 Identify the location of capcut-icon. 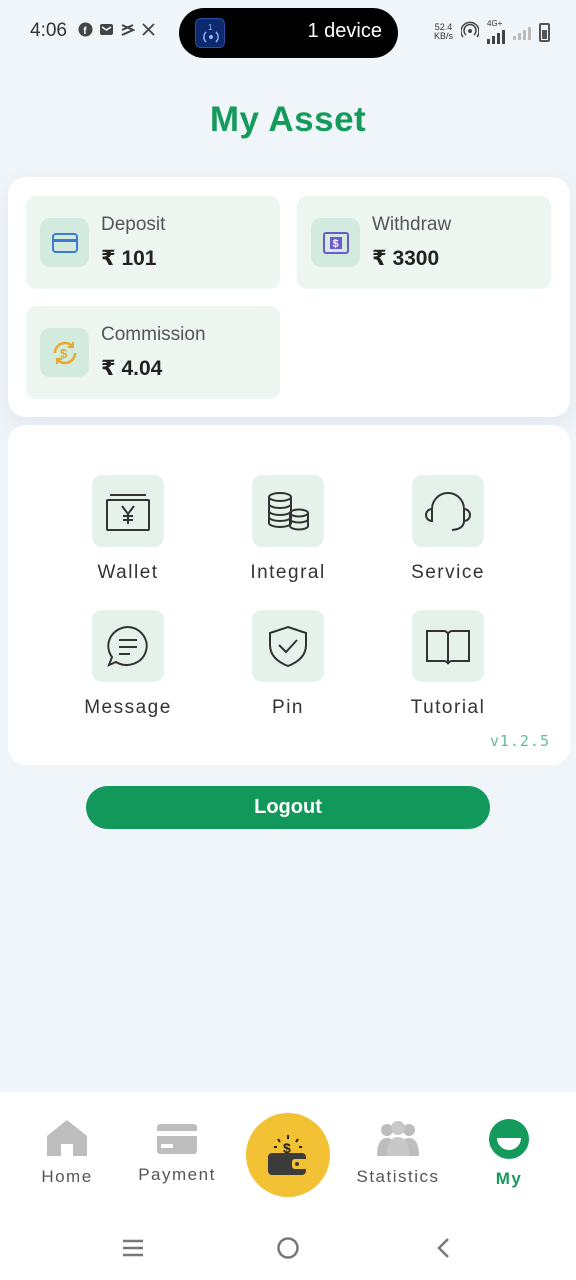
(128, 29).